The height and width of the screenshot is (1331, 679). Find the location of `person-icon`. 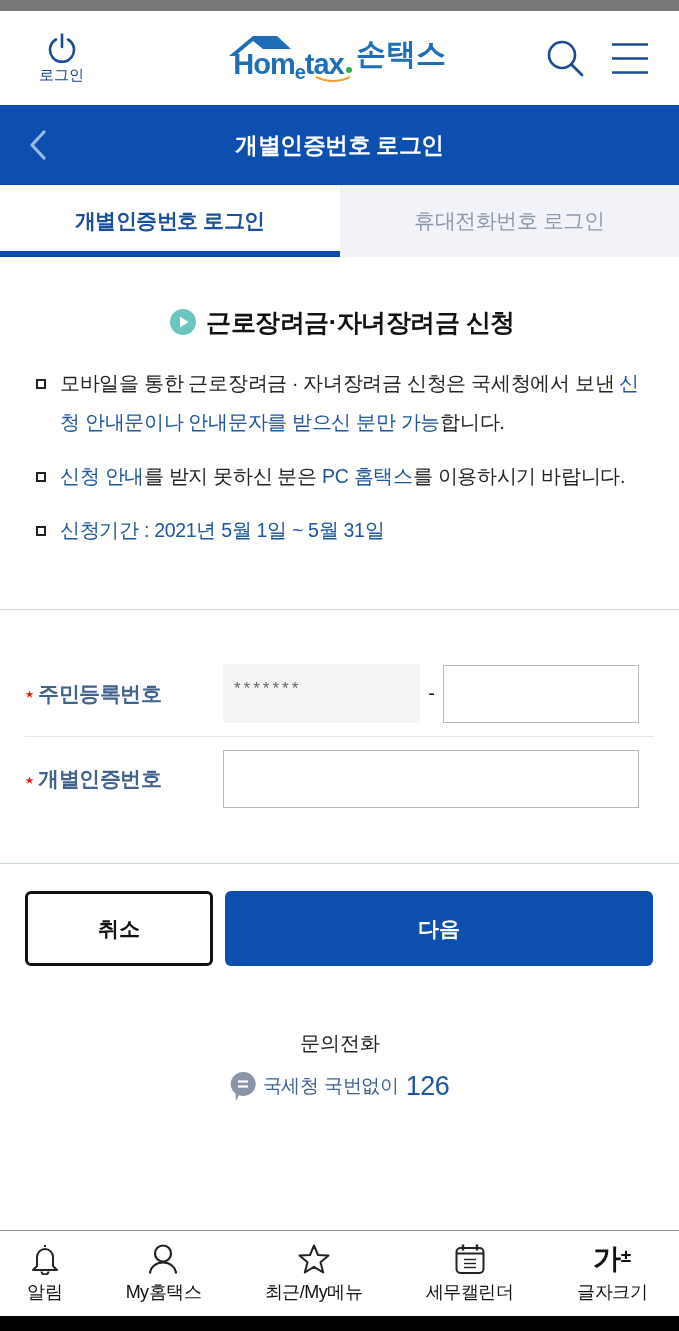

person-icon is located at coordinates (163, 1259).